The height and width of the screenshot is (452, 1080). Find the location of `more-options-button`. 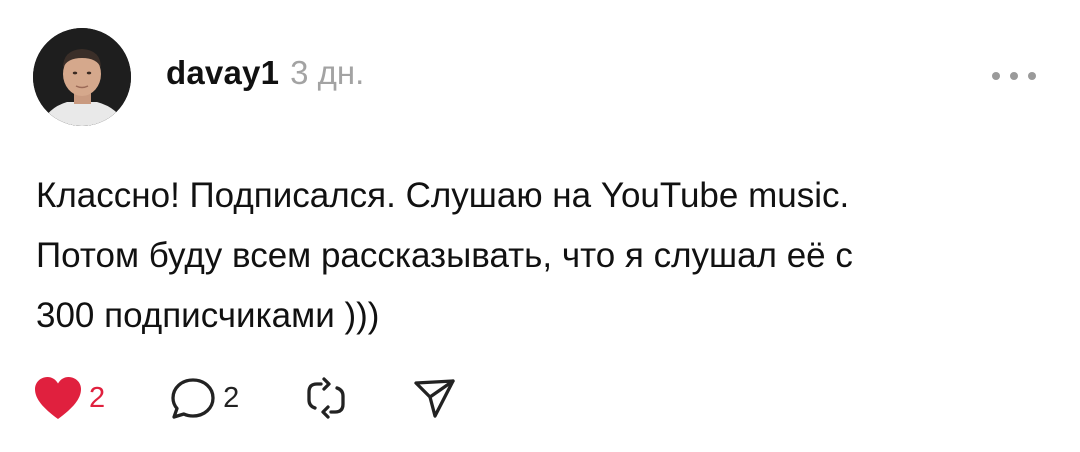

more-options-button is located at coordinates (1014, 76).